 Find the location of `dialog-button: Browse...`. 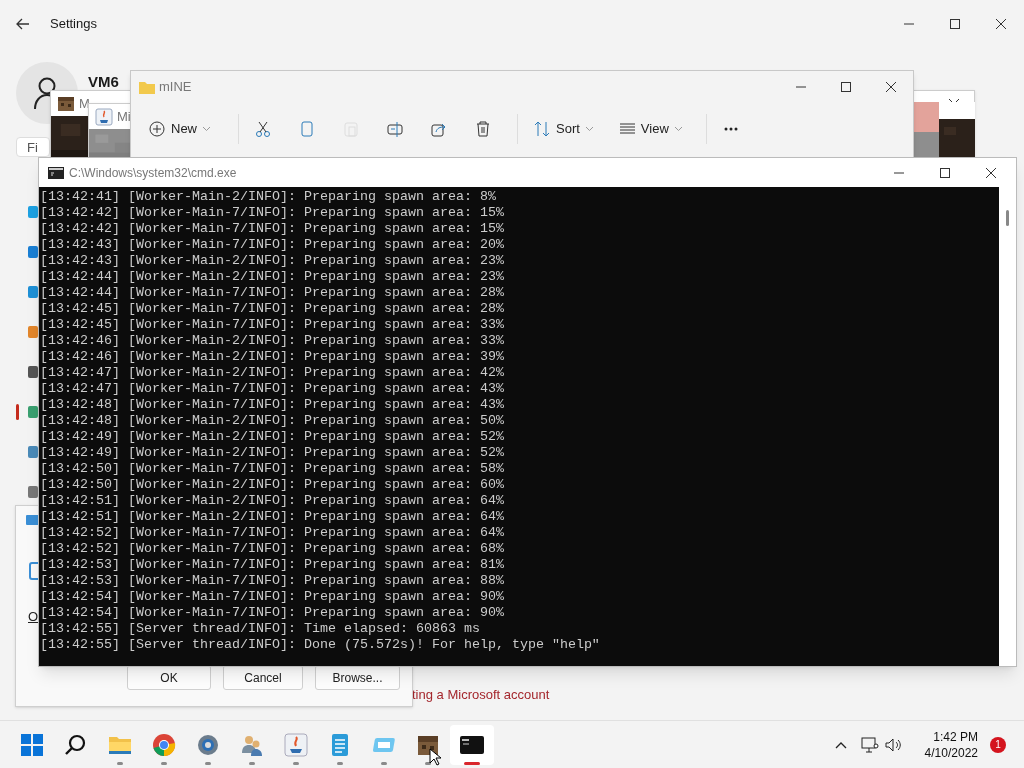

dialog-button: Browse... is located at coordinates (357, 677).